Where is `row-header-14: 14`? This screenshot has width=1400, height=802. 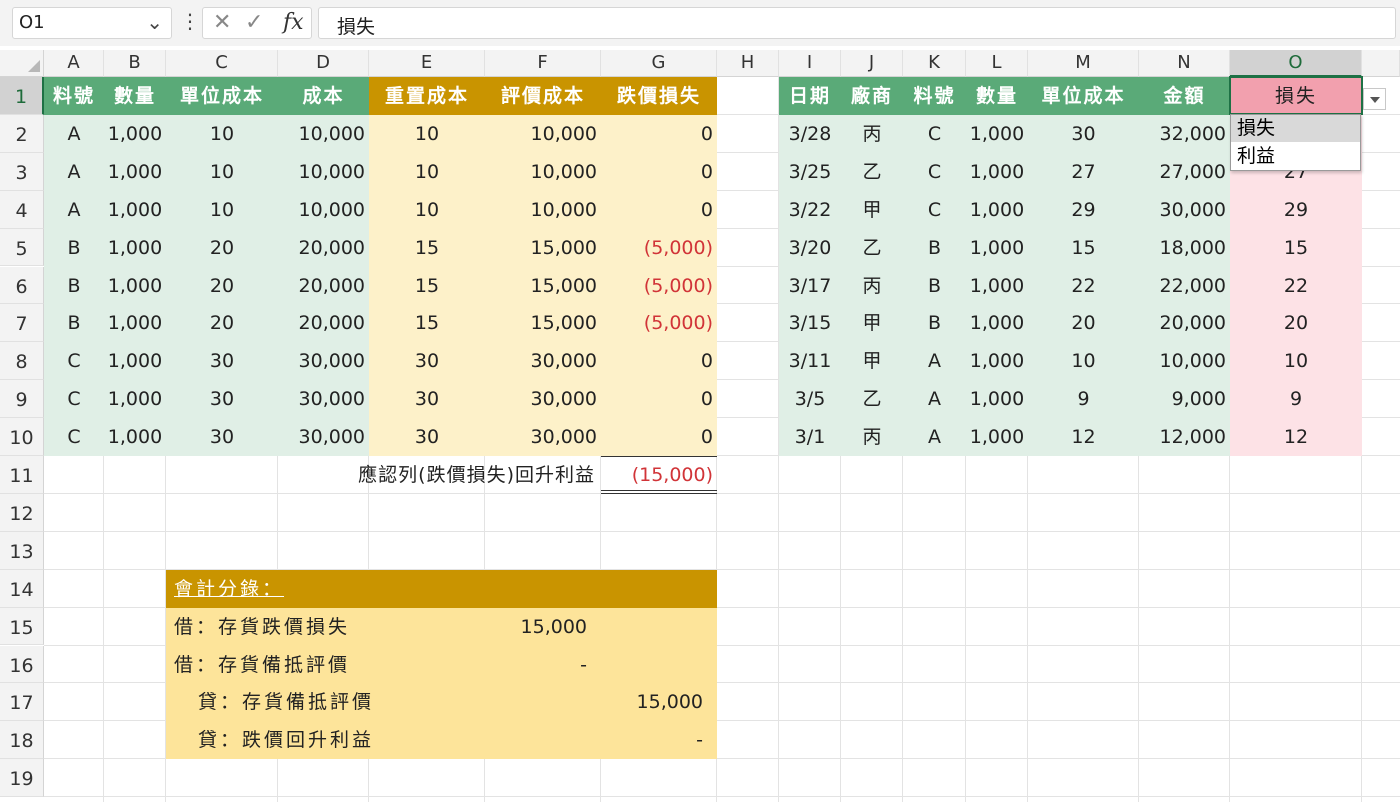
row-header-14: 14 is located at coordinates (22, 588).